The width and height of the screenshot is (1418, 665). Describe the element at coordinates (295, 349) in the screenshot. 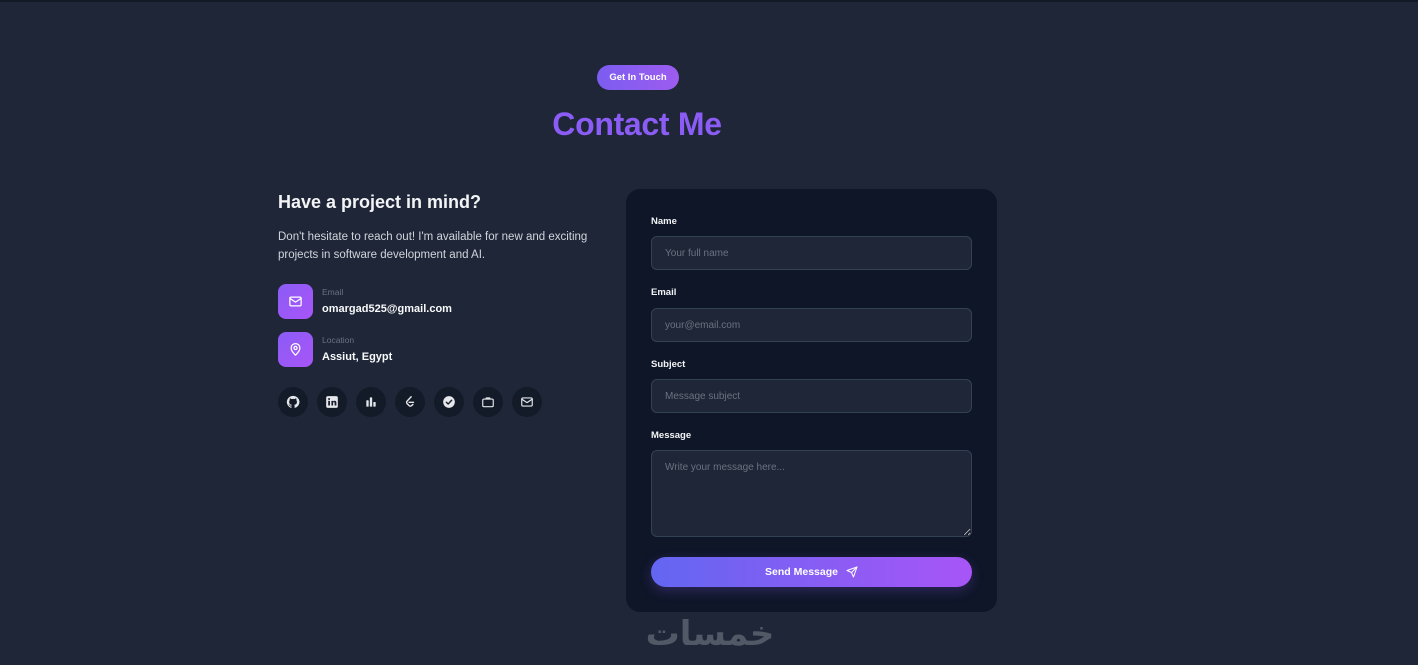

I see `map-pin-icon` at that location.